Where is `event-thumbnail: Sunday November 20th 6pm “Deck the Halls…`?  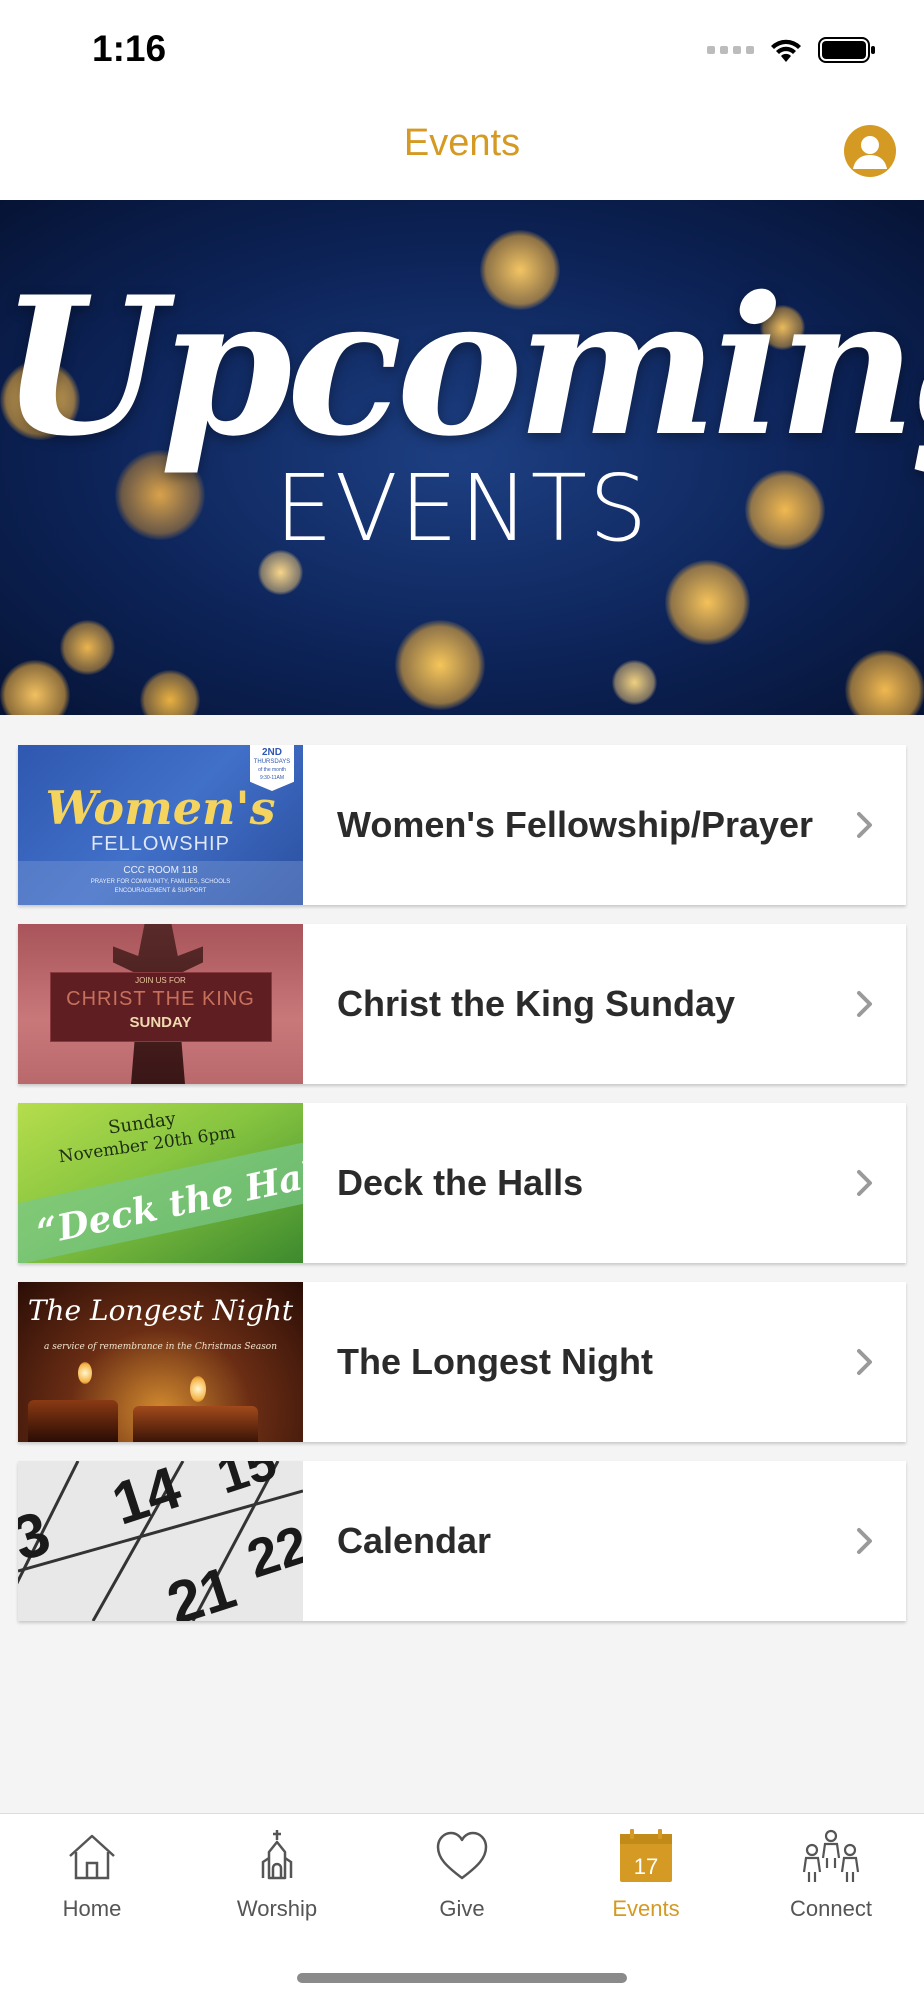
event-thumbnail: Sunday November 20th 6pm “Deck the Halls… is located at coordinates (160, 1183).